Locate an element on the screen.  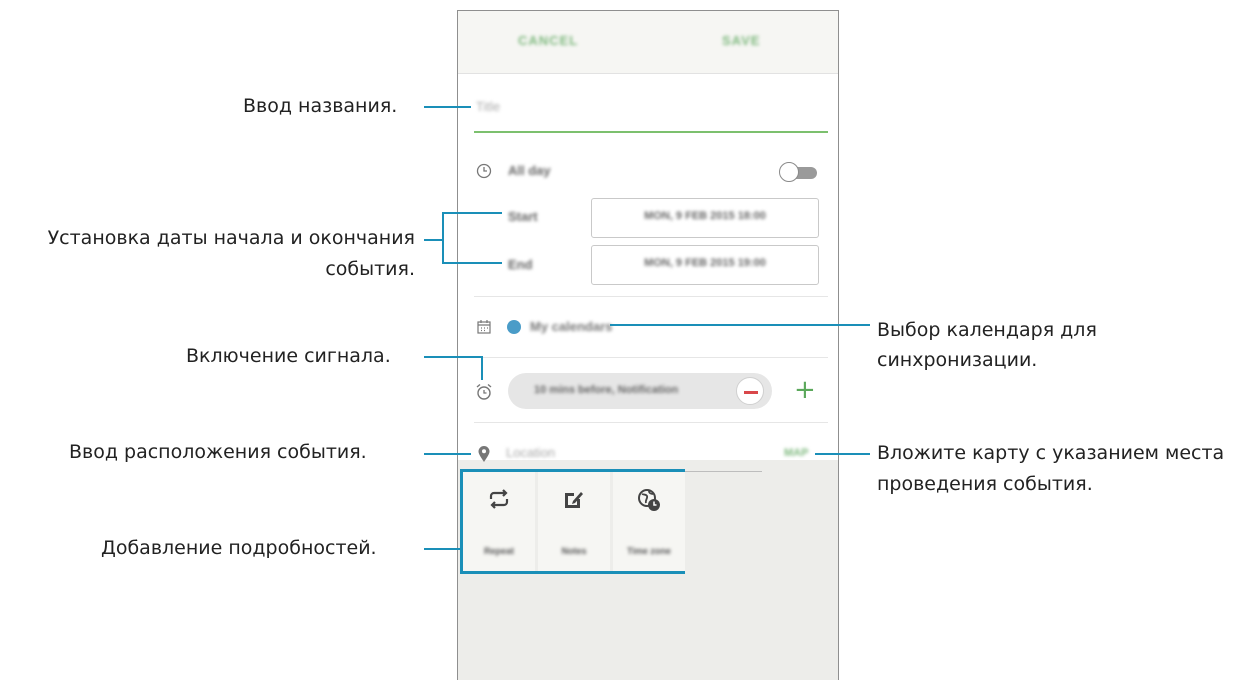
time-zone-button: Time zone is located at coordinates (649, 521).